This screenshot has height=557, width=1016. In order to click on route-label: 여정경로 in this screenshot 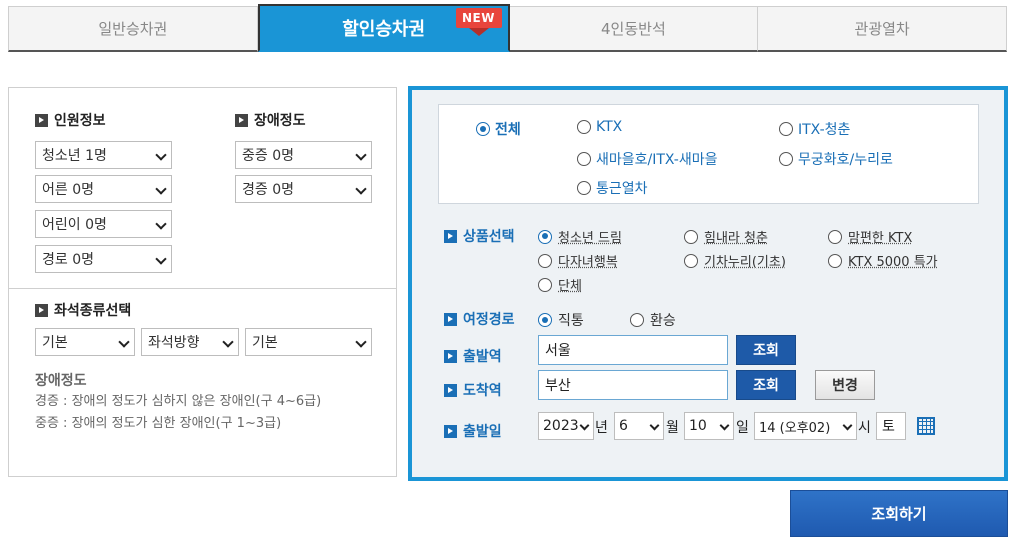, I will do `click(479, 319)`.